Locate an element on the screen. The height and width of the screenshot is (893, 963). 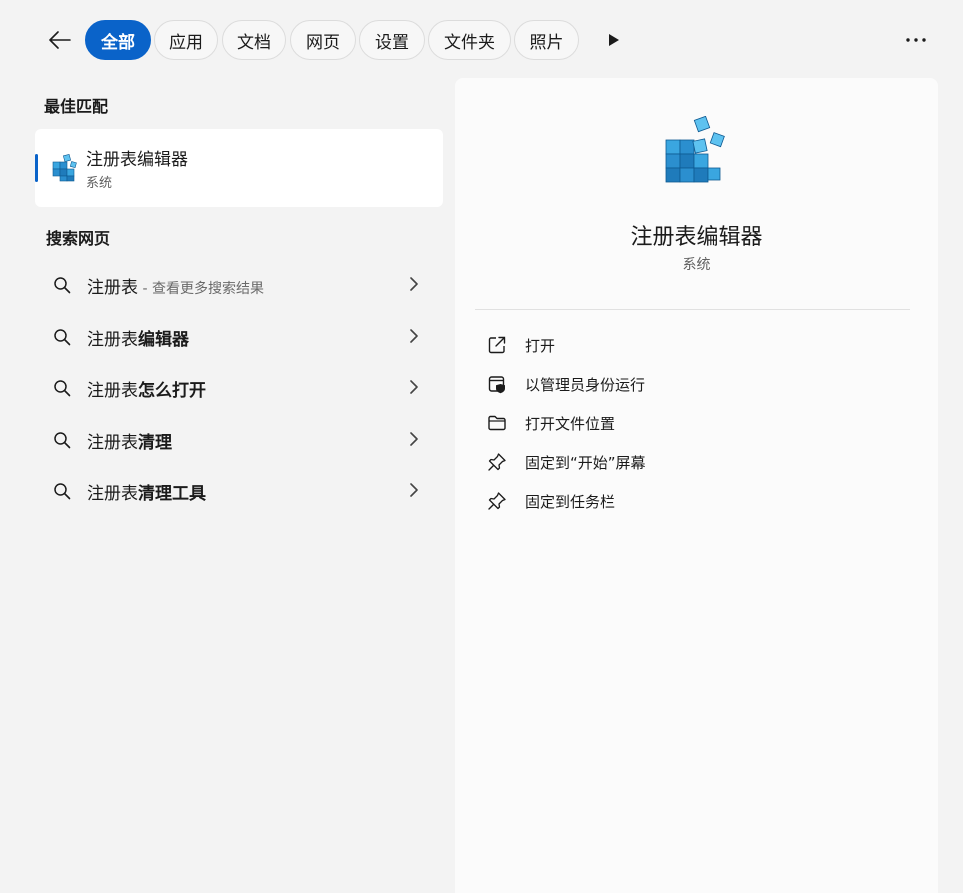
play-icon is located at coordinates (614, 40).